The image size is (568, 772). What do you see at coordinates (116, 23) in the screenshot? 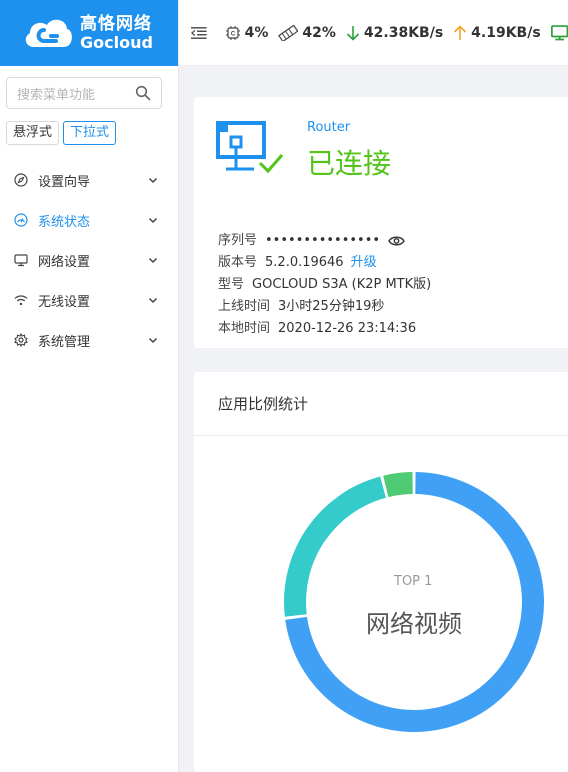
I see `brand-name-cn: 高恪网络` at bounding box center [116, 23].